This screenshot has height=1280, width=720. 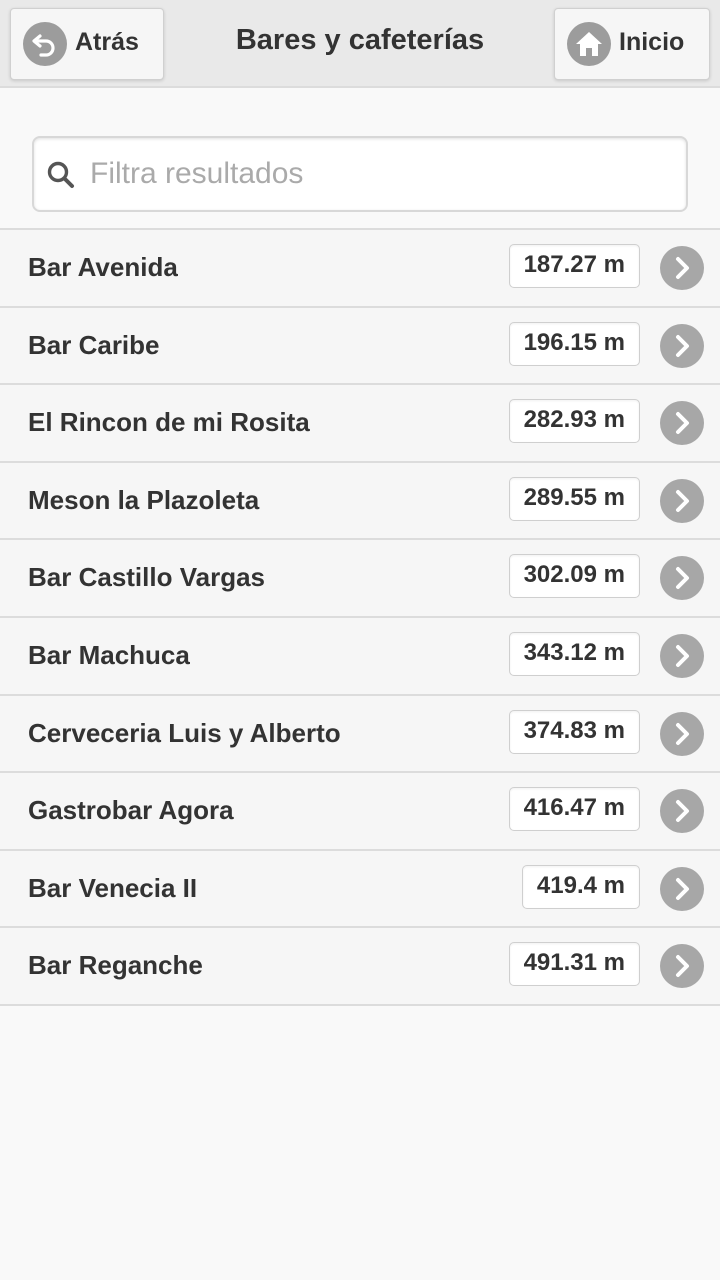 I want to click on place-name: El Rincon de mi Rosita, so click(x=169, y=422).